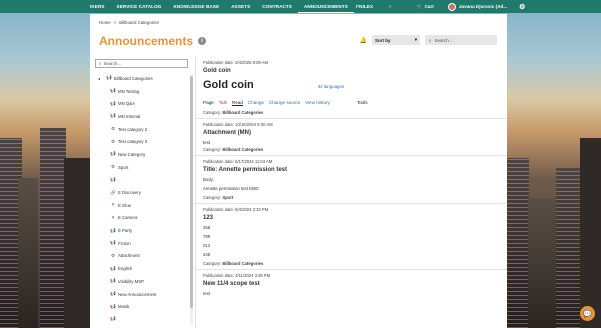 Image resolution: width=601 pixels, height=328 pixels. I want to click on announcement-title: New 11/4 scope test, so click(351, 284).